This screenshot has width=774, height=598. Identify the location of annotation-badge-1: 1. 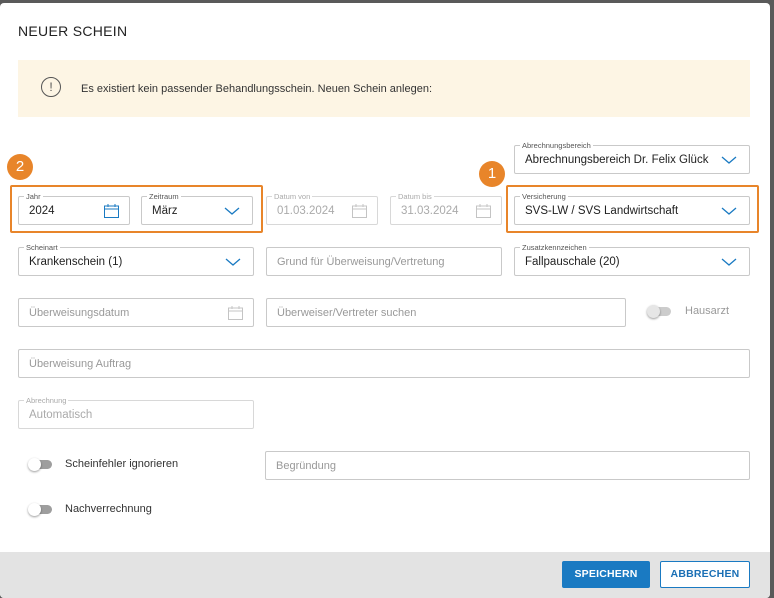
(492, 174).